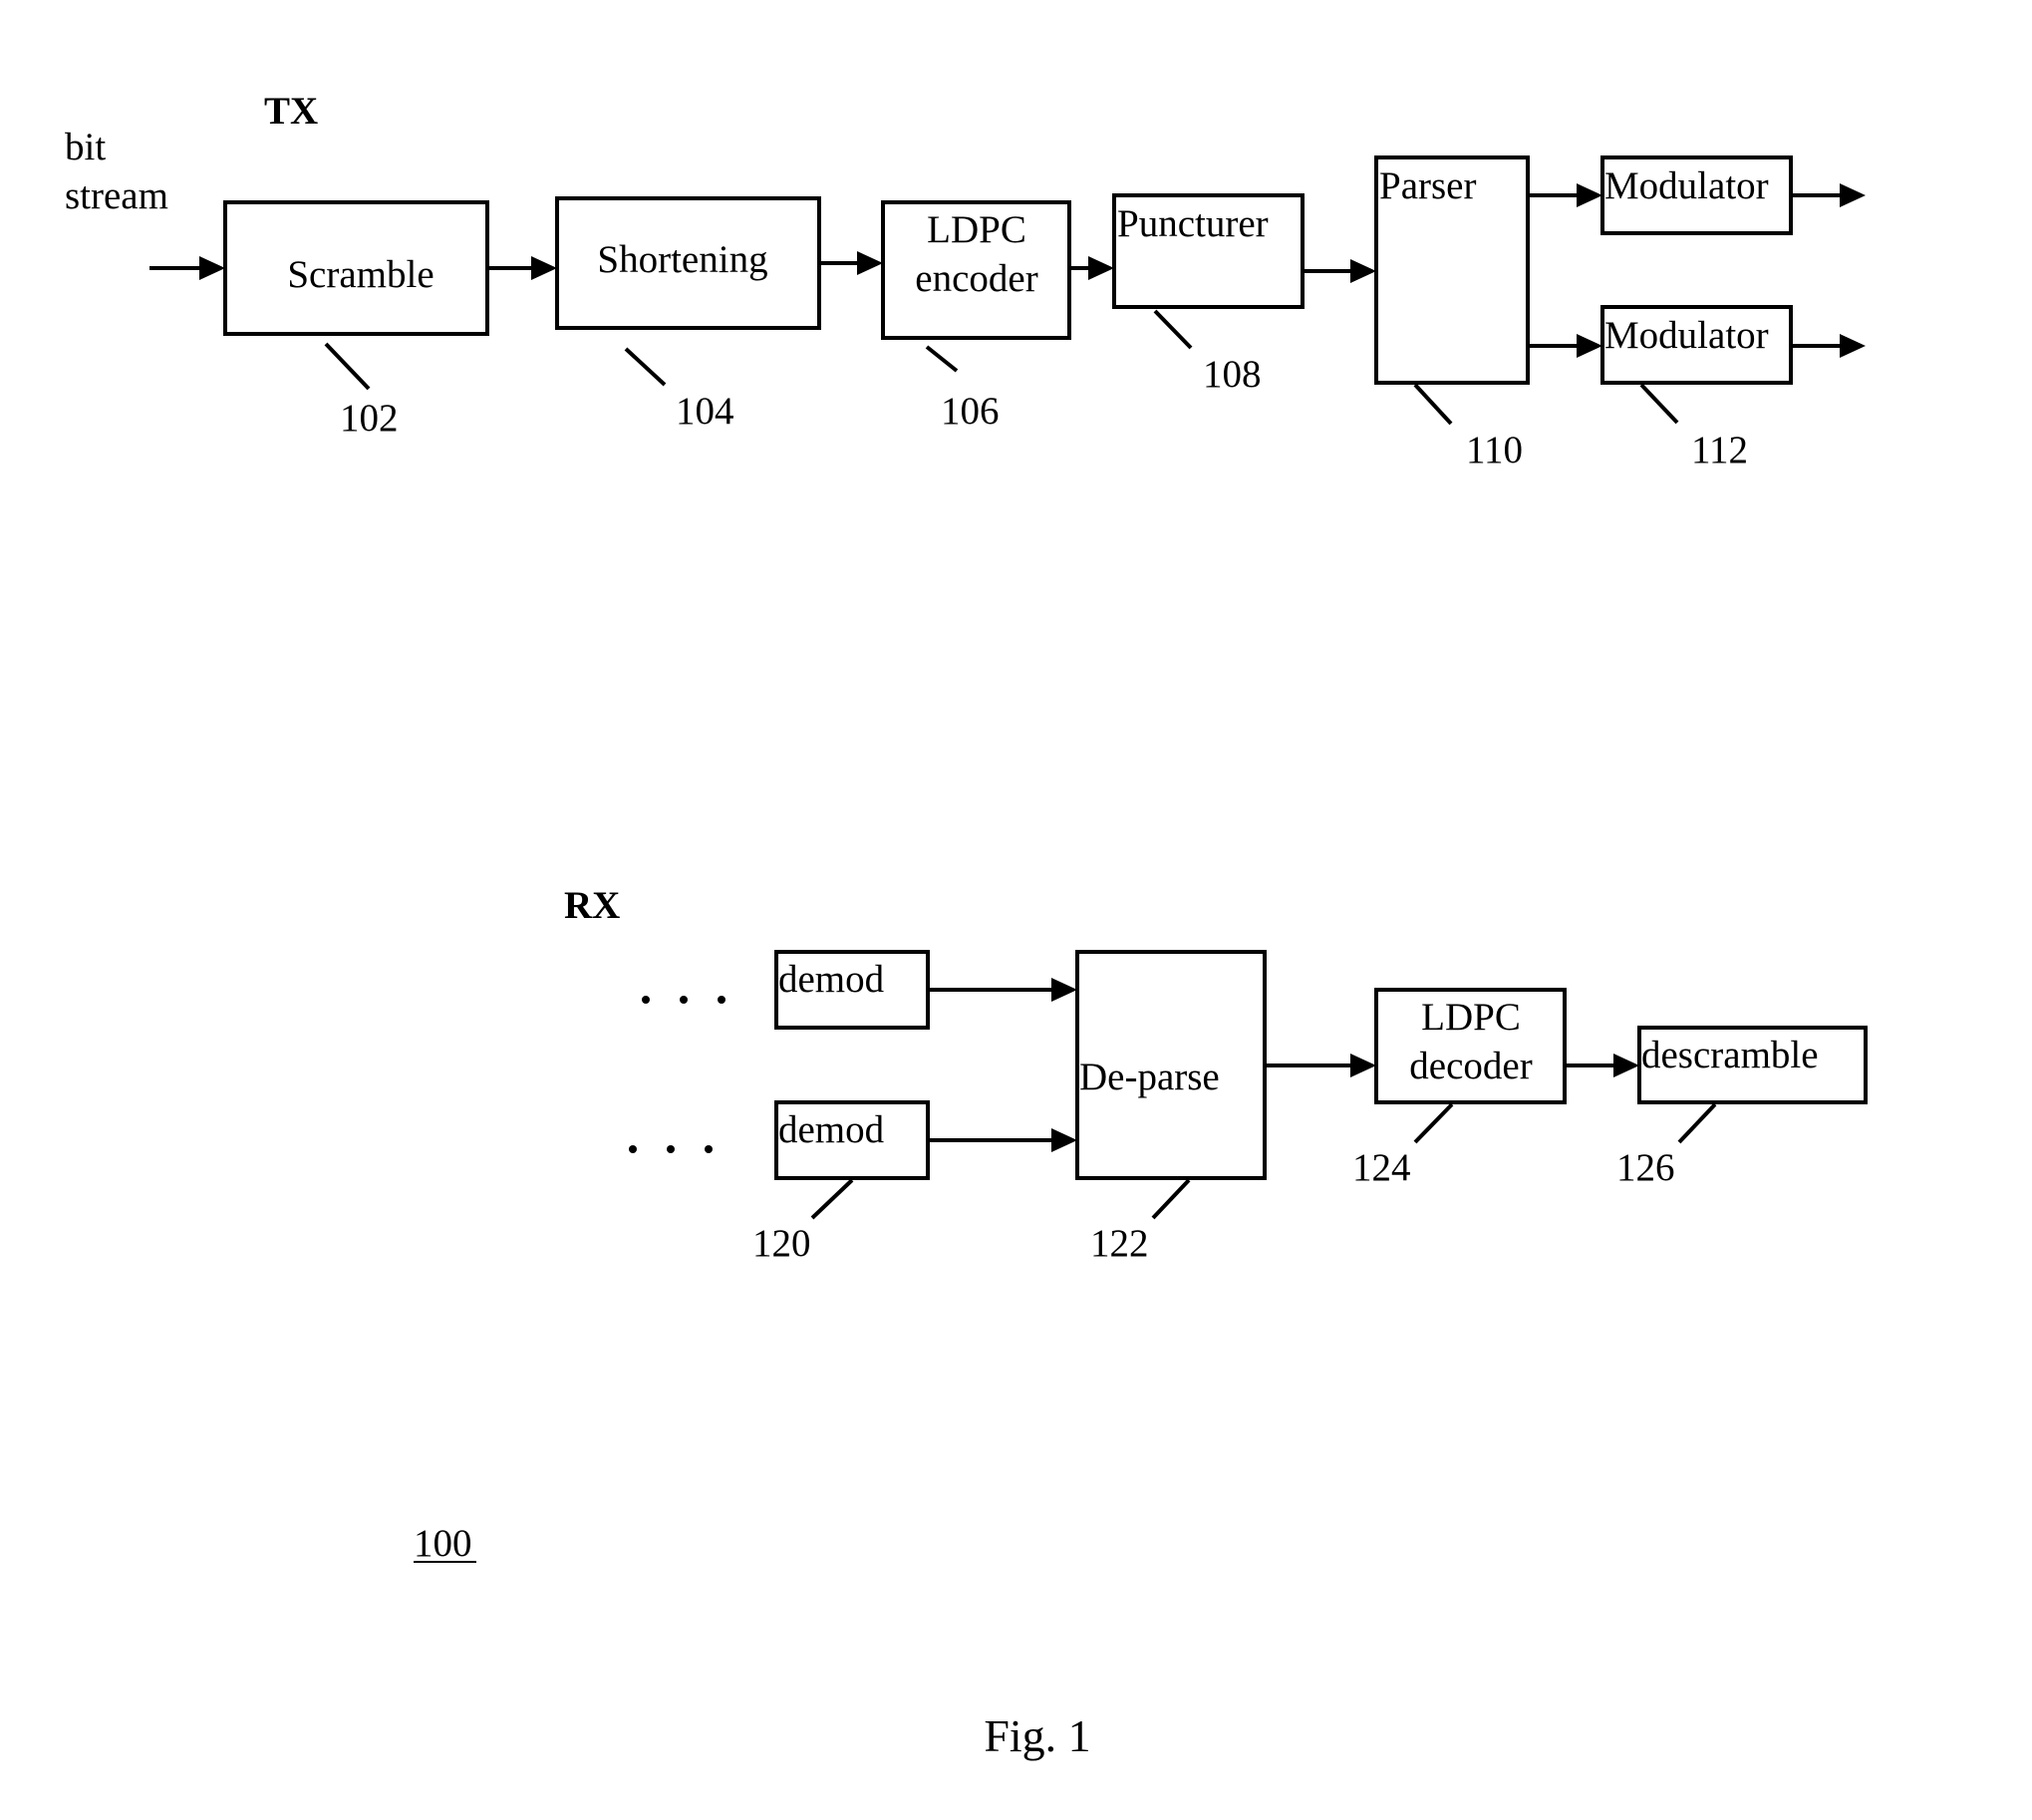 This screenshot has width=2032, height=1820. I want to click on puncturer-block: Puncturer, so click(1208, 251).